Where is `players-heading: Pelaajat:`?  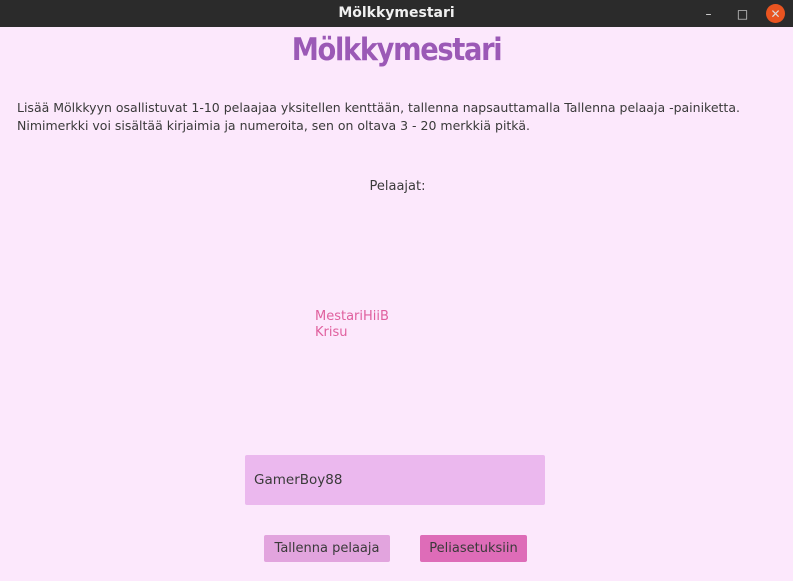
players-heading: Pelaajat: is located at coordinates (396, 186).